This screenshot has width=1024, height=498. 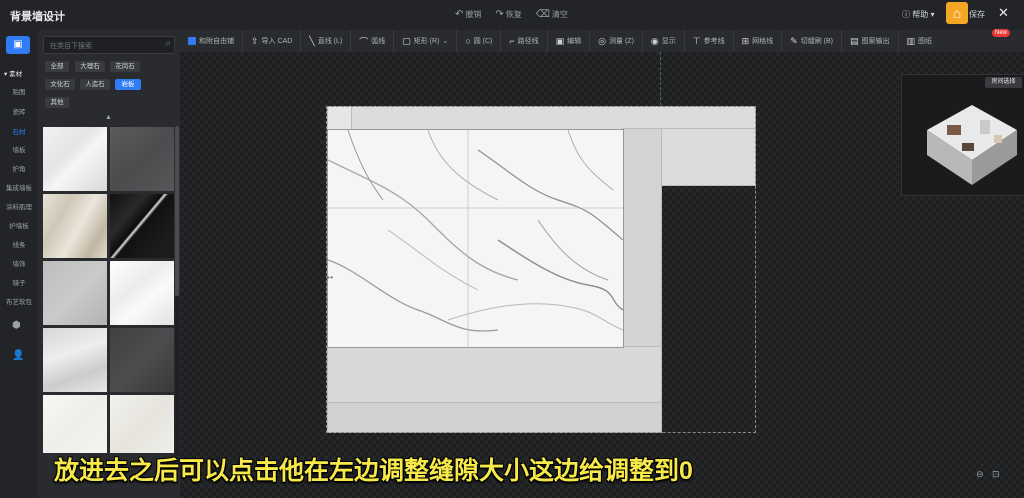 What do you see at coordinates (109, 45) in the screenshot?
I see `search-input: 在类目下搜索 ⌕` at bounding box center [109, 45].